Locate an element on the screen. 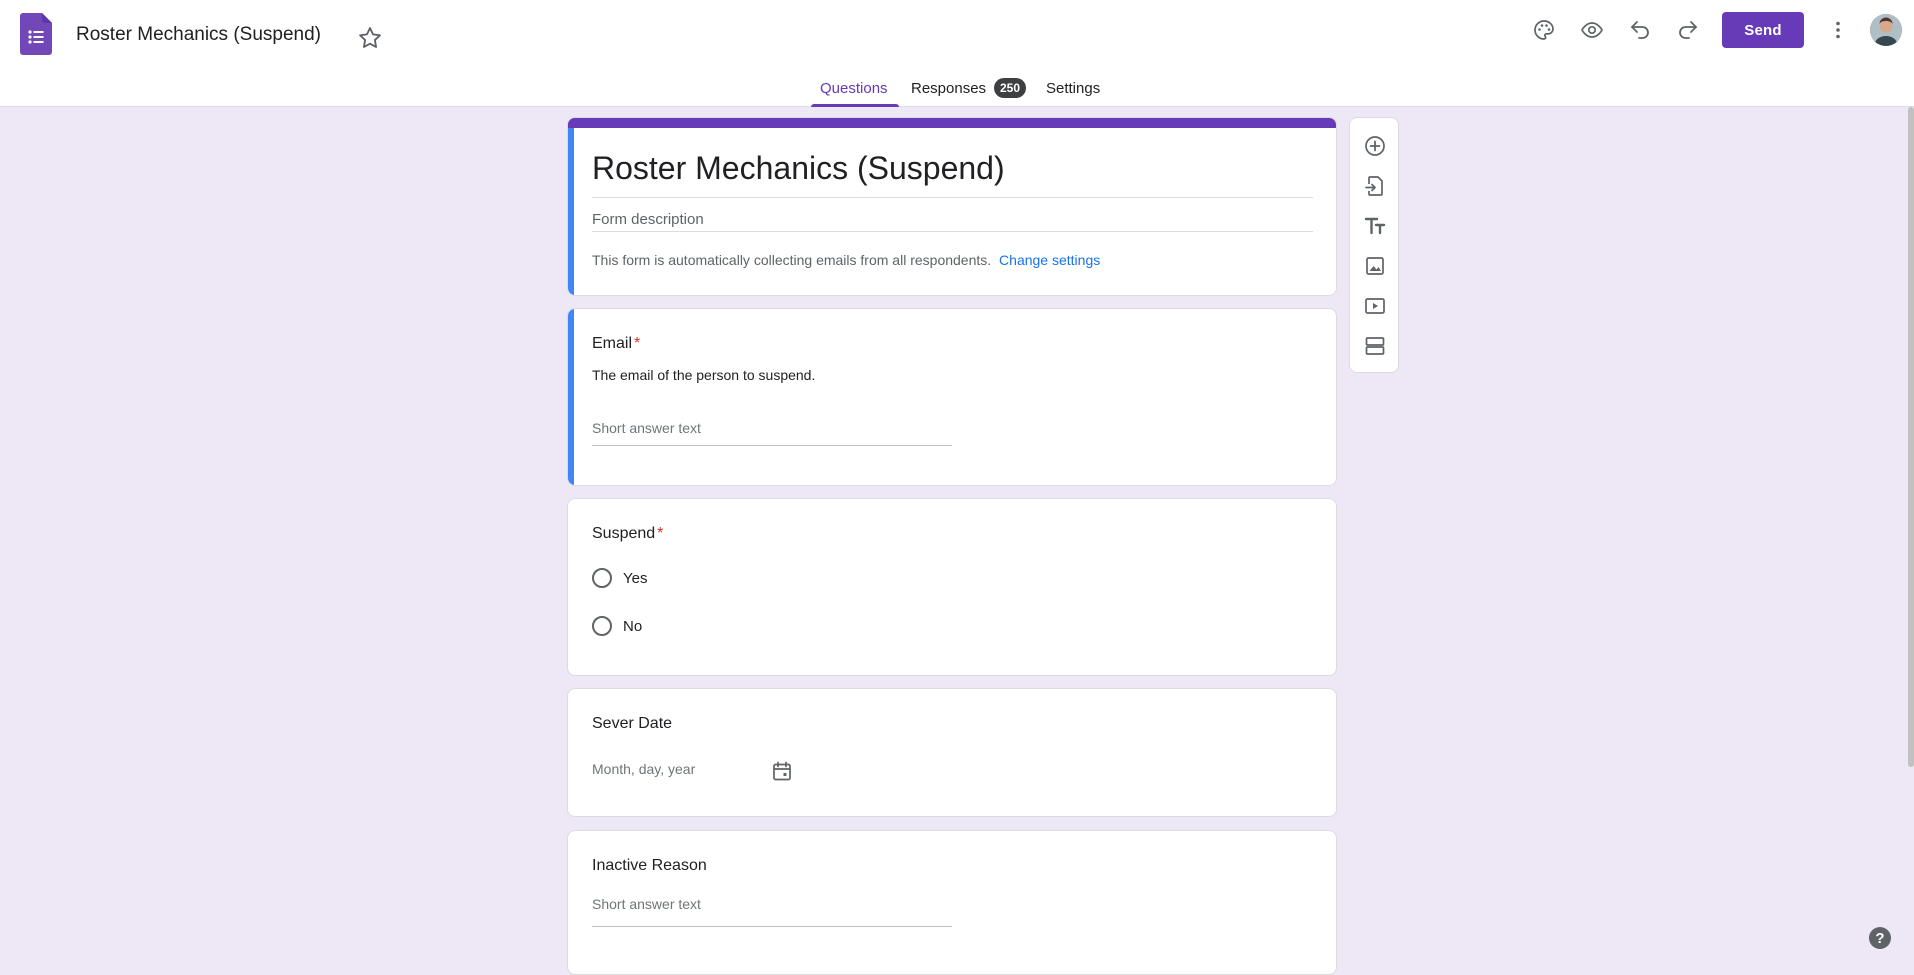 The width and height of the screenshot is (1914, 975). question-title: Email * is located at coordinates (616, 344).